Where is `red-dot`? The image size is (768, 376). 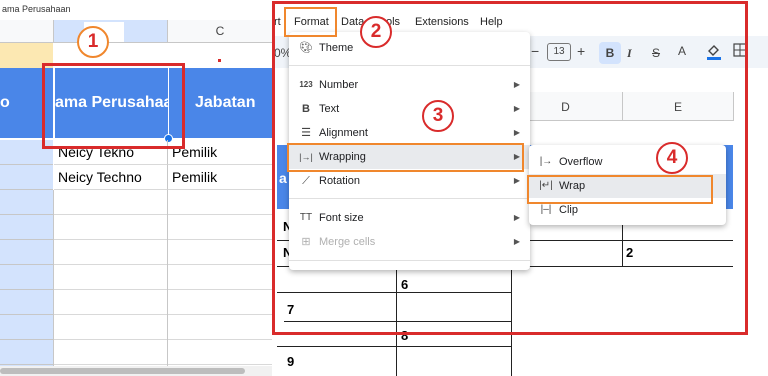
red-dot is located at coordinates (219, 60).